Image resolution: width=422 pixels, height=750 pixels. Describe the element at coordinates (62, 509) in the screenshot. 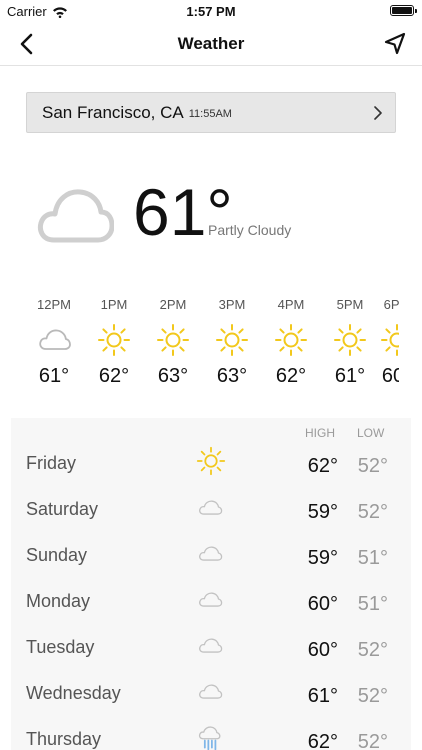

I see `day-name: Saturday` at that location.